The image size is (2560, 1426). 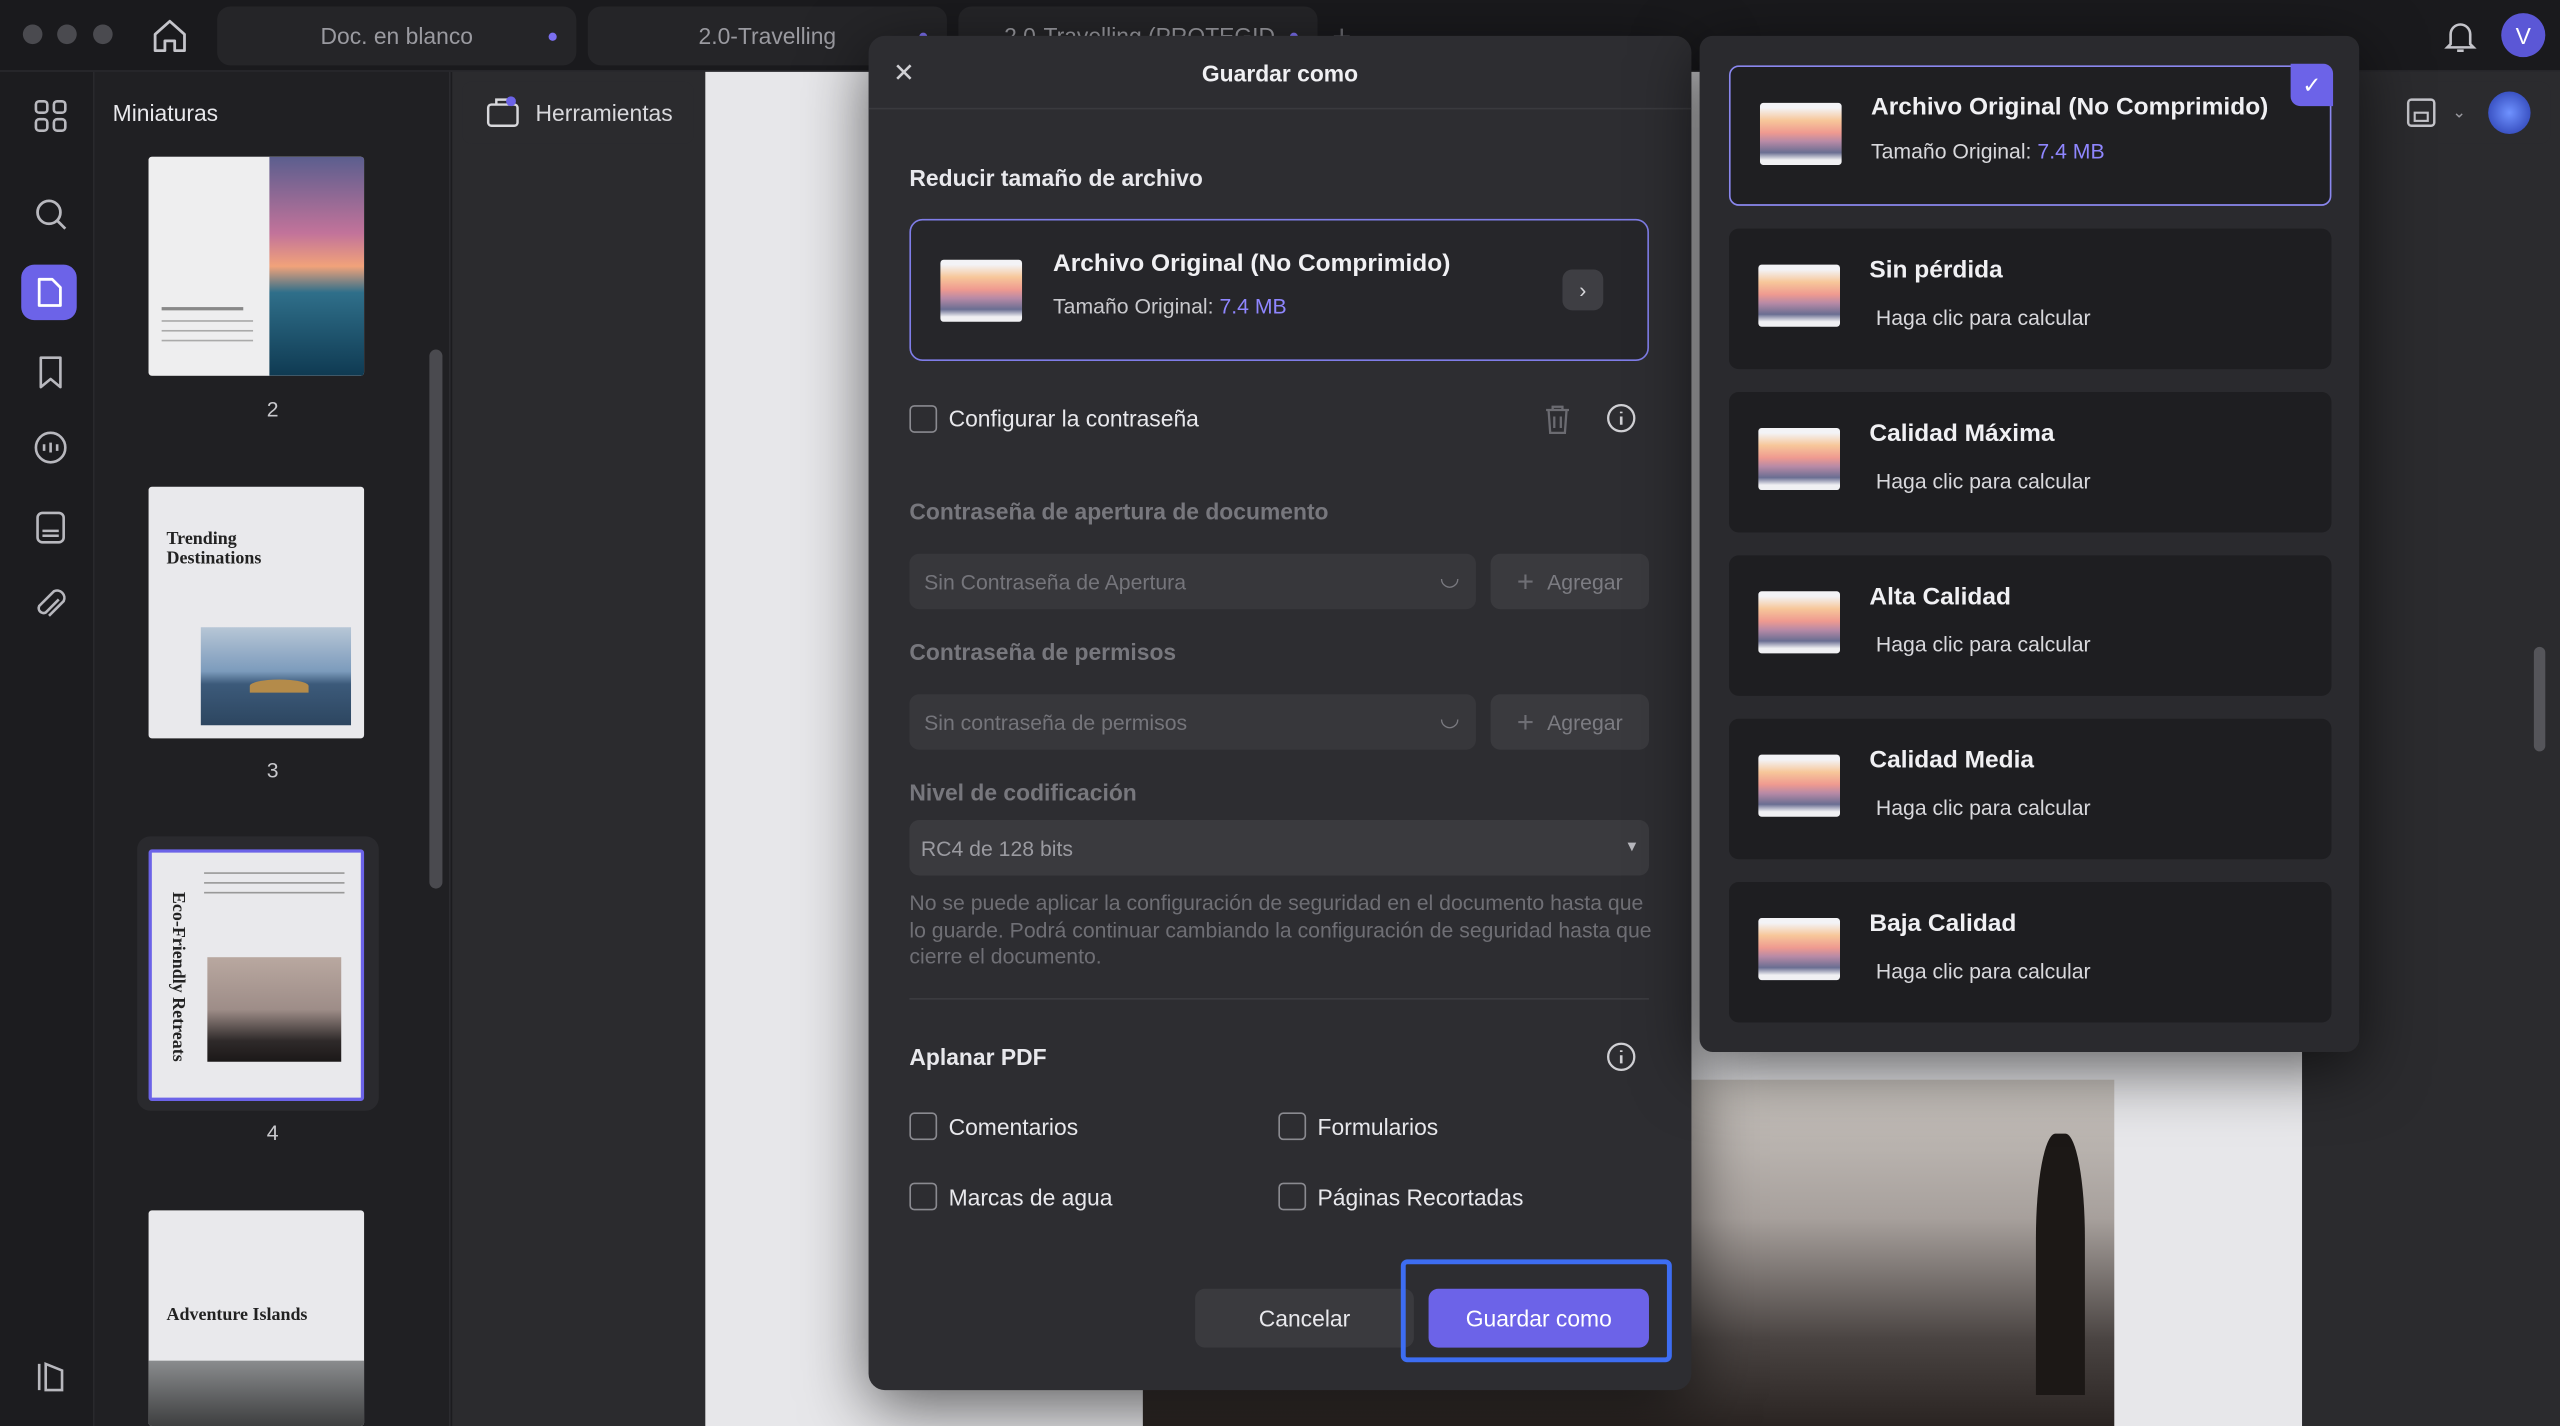 I want to click on thumbnail-page-5: Adventure Islands, so click(x=256, y=1318).